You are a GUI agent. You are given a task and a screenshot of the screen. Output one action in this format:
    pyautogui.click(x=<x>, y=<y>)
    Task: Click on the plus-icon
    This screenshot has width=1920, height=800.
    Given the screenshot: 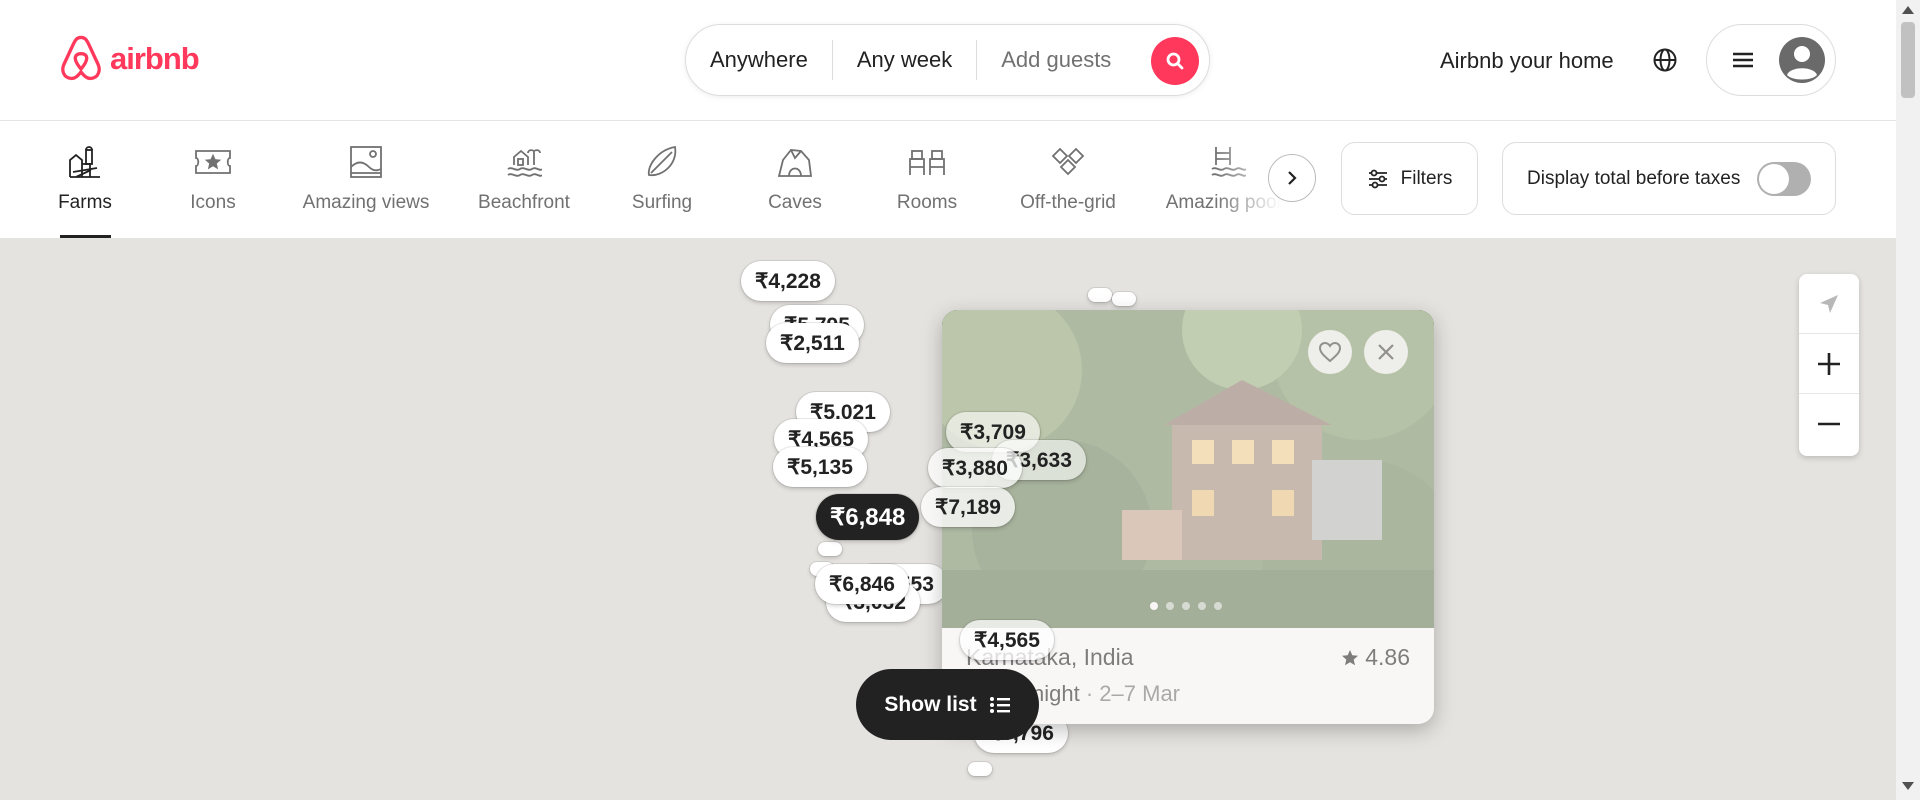 What is the action you would take?
    pyautogui.click(x=1829, y=363)
    